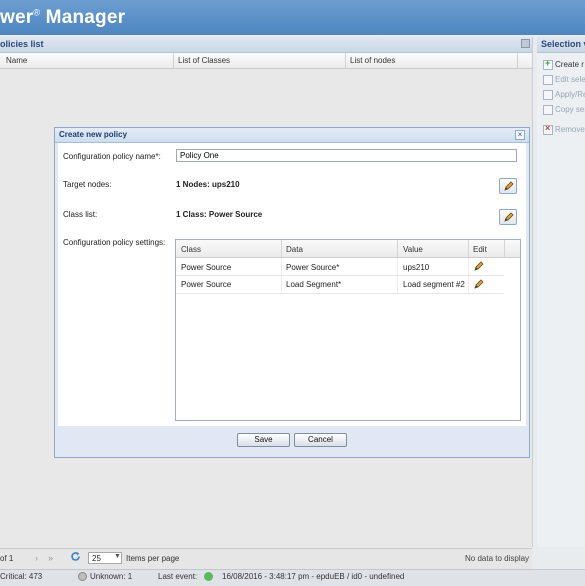 Image resolution: width=585 pixels, height=586 pixels. Describe the element at coordinates (263, 440) in the screenshot. I see `save-button: Save` at that location.